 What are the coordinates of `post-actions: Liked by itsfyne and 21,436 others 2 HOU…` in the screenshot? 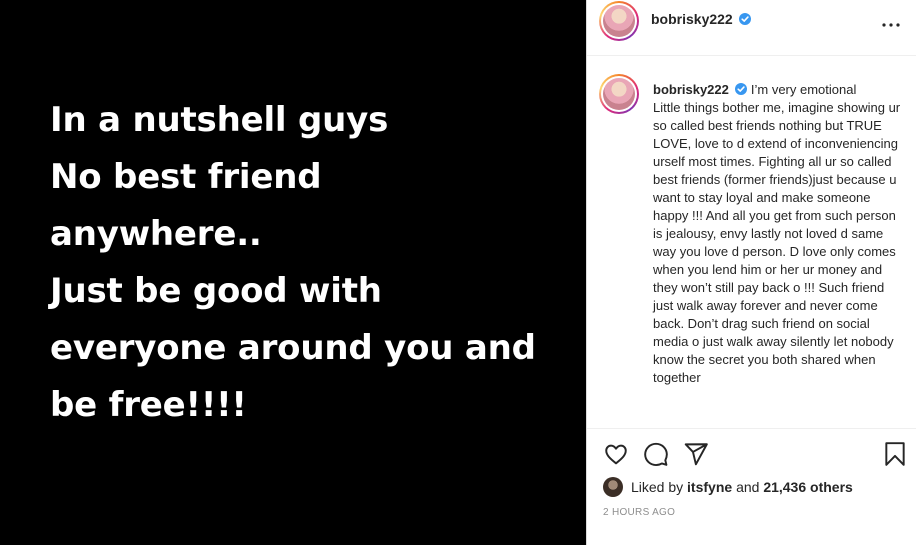 It's located at (751, 486).